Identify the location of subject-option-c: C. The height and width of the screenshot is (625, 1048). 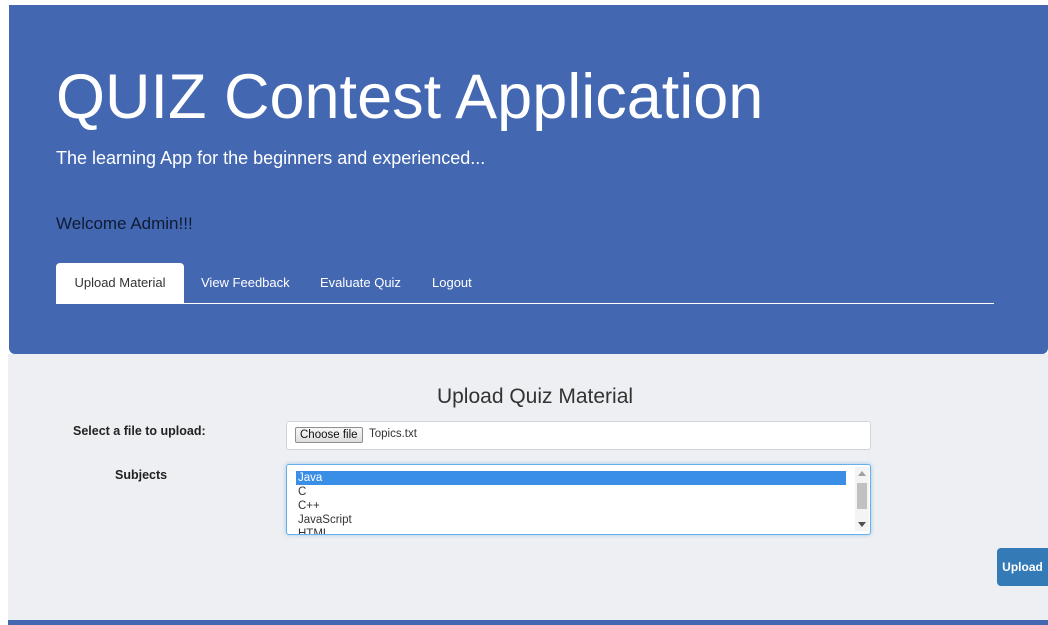
(571, 492).